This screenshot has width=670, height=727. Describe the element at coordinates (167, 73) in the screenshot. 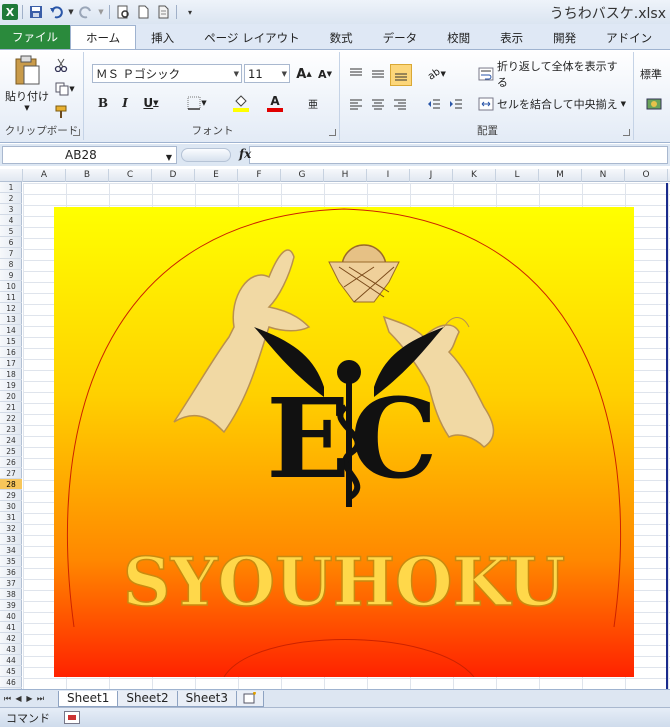

I see `font-family-select: ＭＳ Ｐゴシック ▼` at that location.